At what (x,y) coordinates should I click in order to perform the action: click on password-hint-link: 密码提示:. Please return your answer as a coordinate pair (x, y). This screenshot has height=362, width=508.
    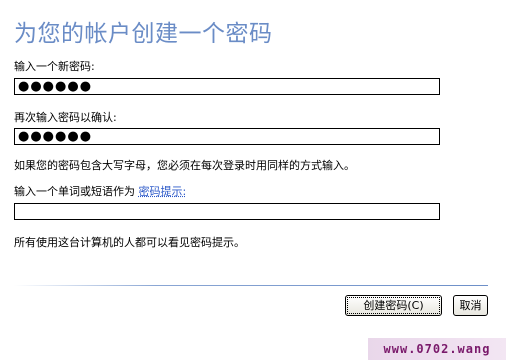
    Looking at the image, I should click on (163, 191).